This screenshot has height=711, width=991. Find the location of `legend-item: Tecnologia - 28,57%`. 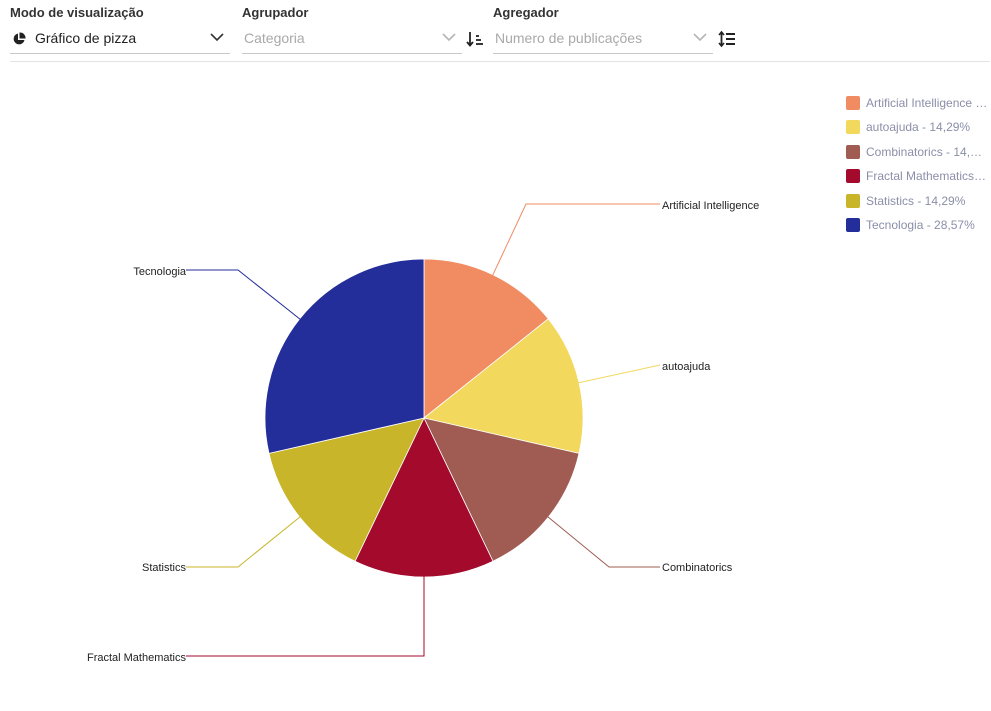

legend-item: Tecnologia - 28,57% is located at coordinates (918, 229).